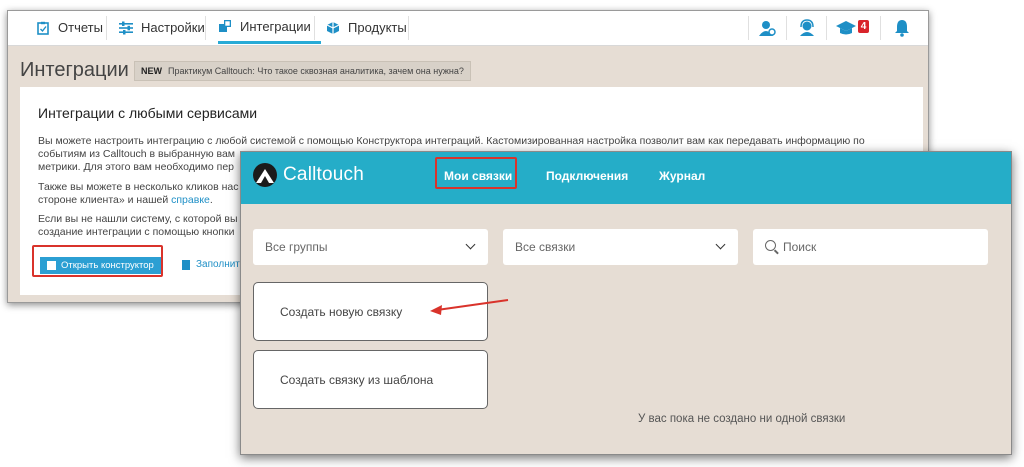 This screenshot has width=1024, height=467. Describe the element at coordinates (225, 26) in the screenshot. I see `puzzle-icon` at that location.